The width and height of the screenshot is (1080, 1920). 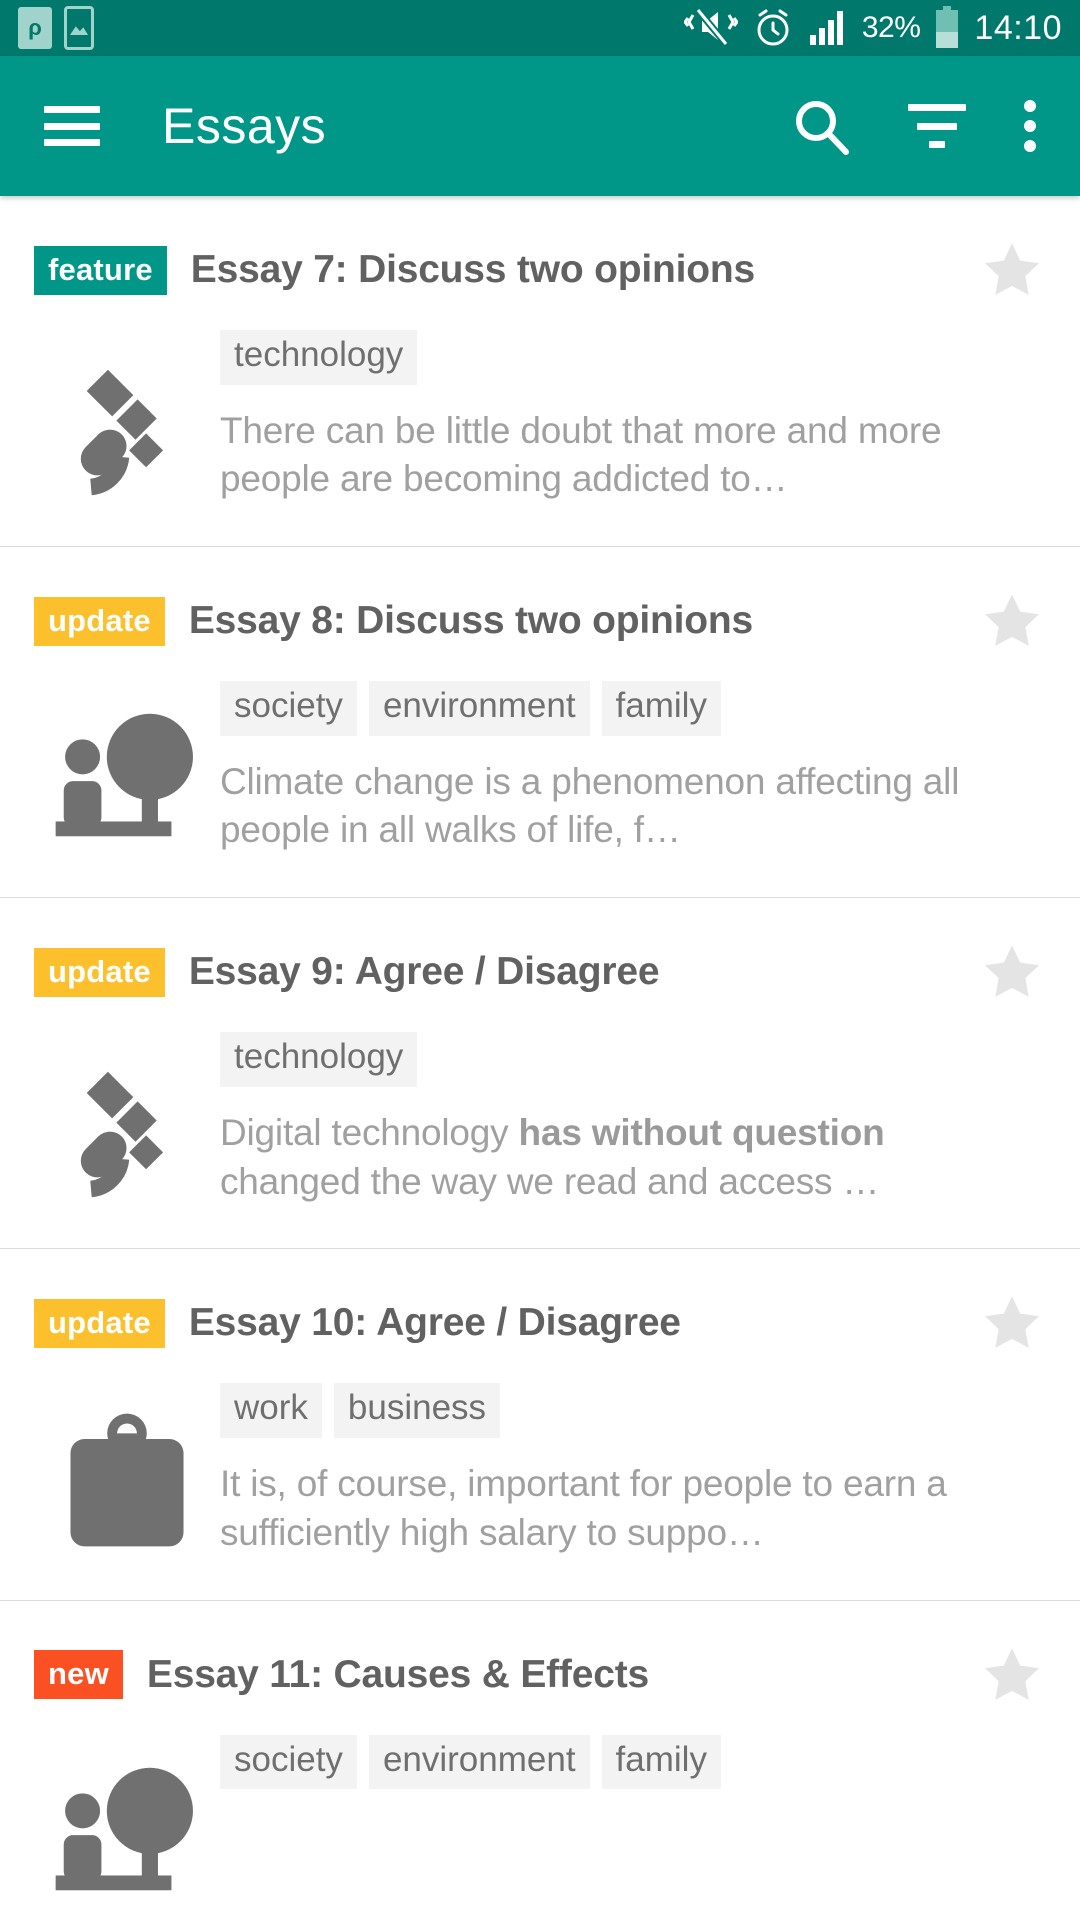 I want to click on app-notification-icon: ρ, so click(x=35, y=28).